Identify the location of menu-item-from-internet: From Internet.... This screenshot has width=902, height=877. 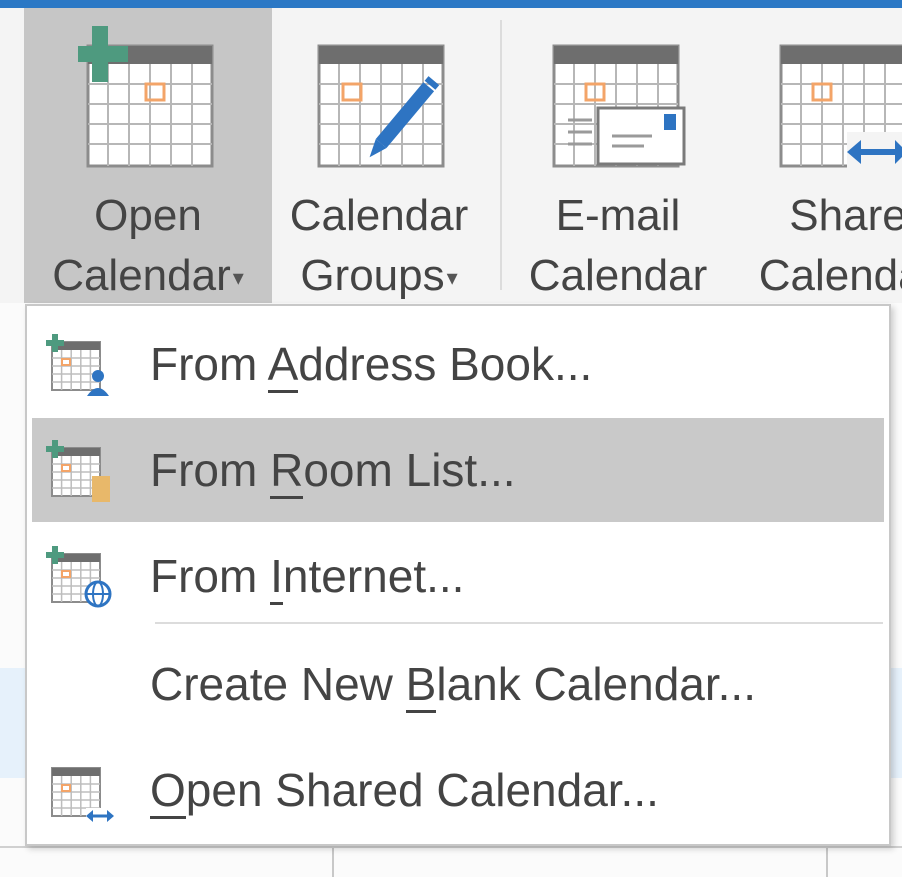
(458, 576).